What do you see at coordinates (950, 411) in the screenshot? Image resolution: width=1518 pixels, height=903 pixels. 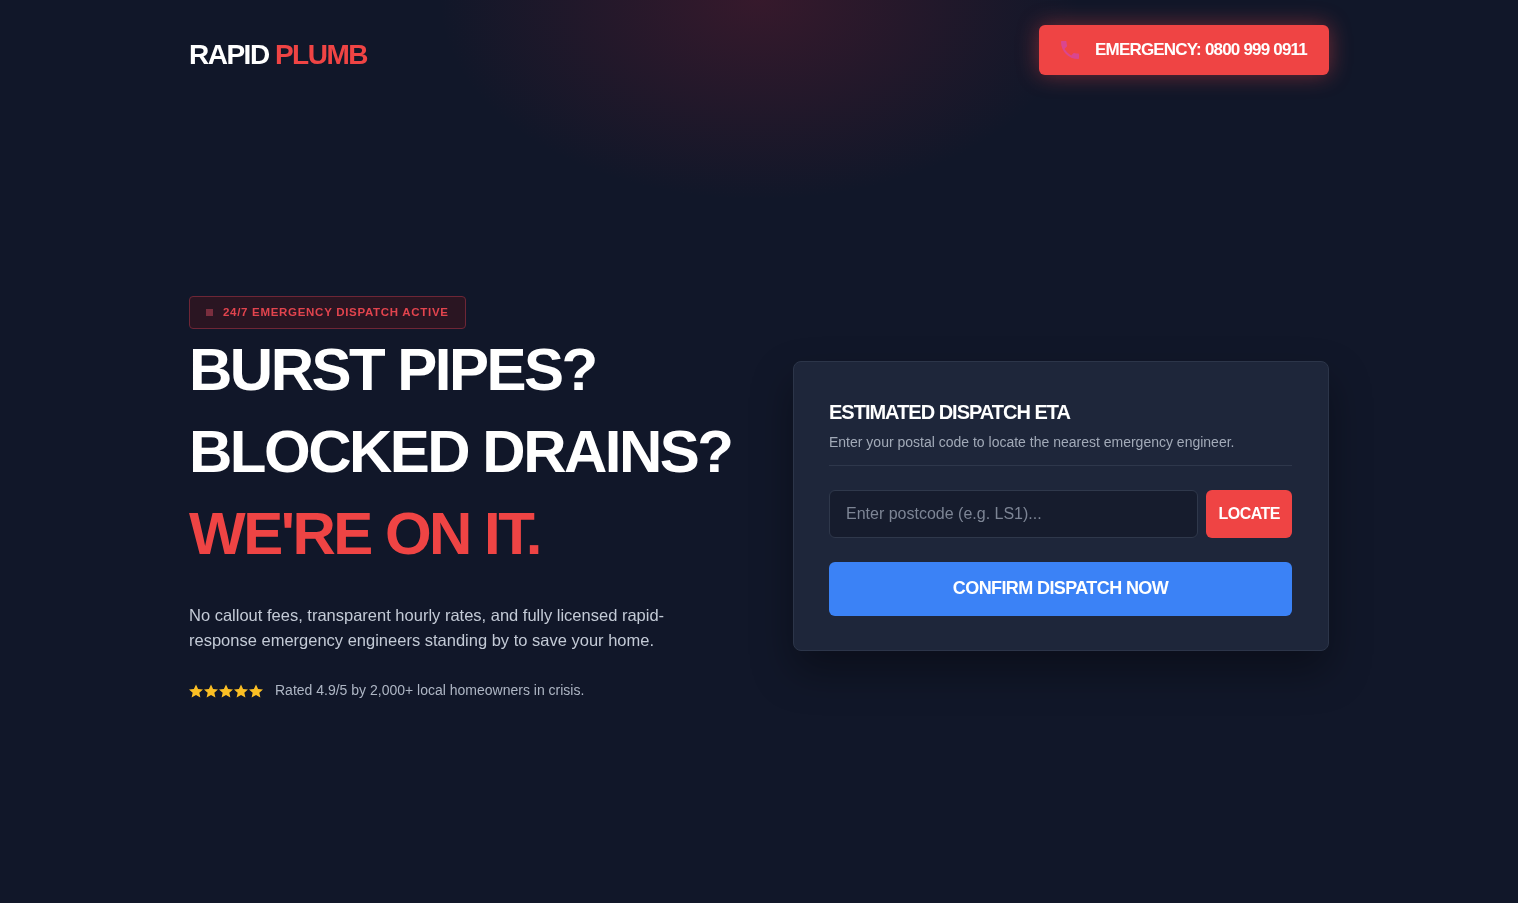 I see `card-title: ESTIMATED DISPATCH ETA` at bounding box center [950, 411].